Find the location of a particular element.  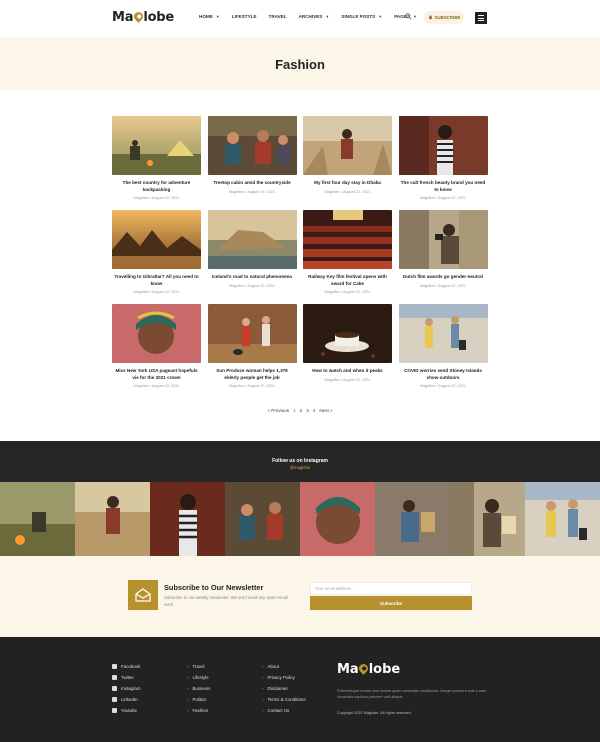

logo-suffix: lobe is located at coordinates (384, 669).